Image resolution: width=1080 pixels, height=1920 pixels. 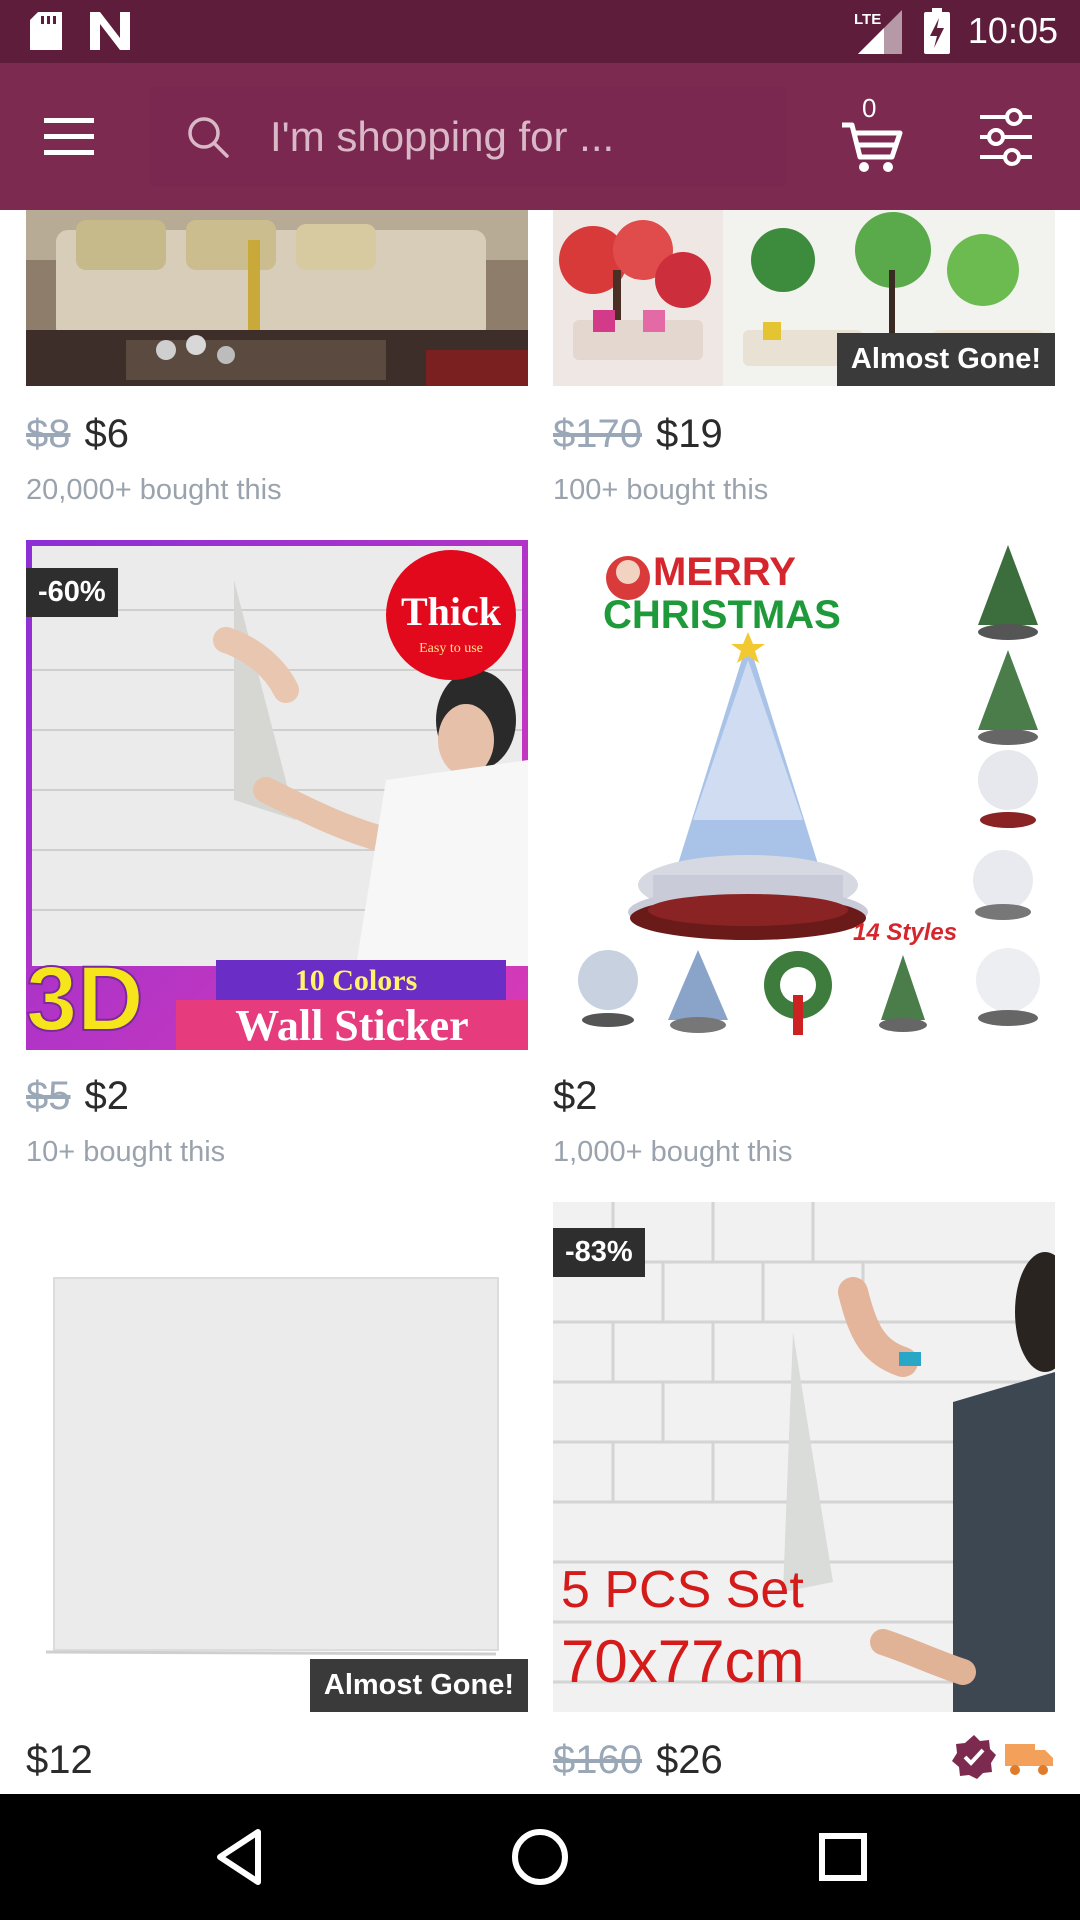 What do you see at coordinates (936, 31) in the screenshot?
I see `battery-charging-icon` at bounding box center [936, 31].